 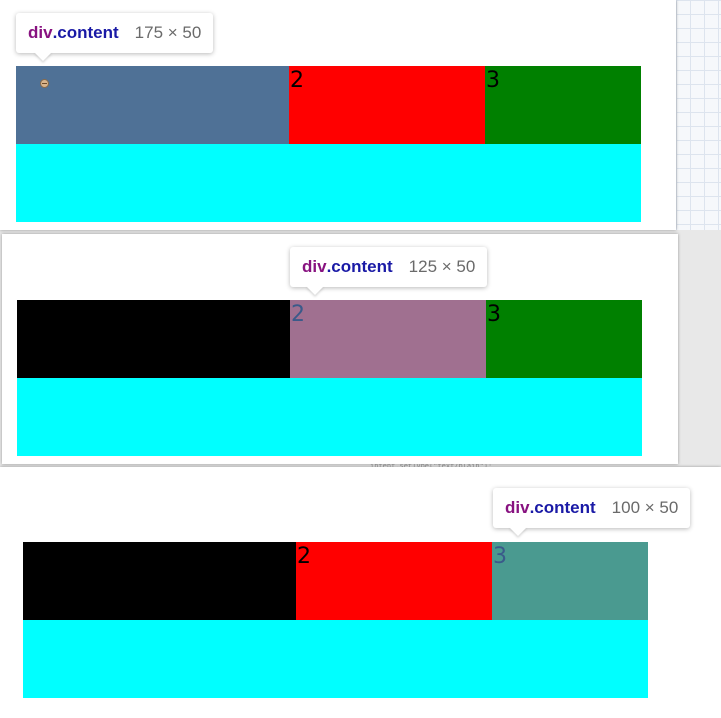 I want to click on element-inspect-tooltip: div .content 175 × 50, so click(x=115, y=37).